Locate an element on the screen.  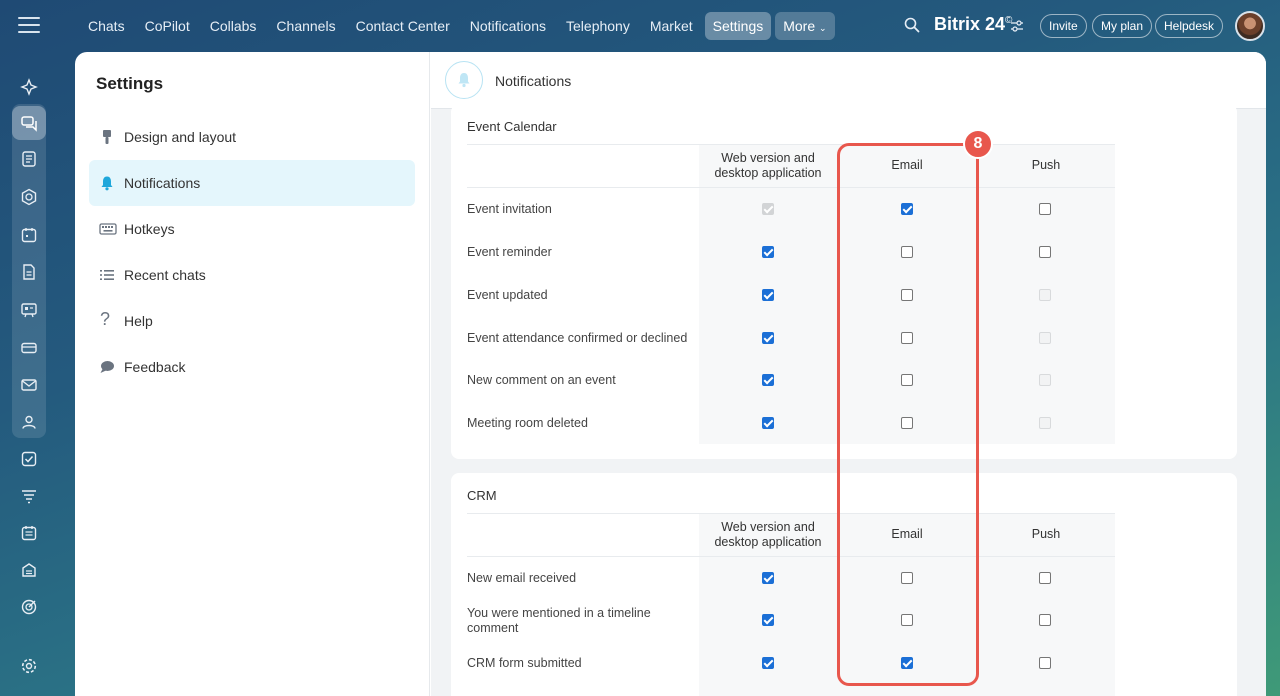
panel-header: Notifications is located at coordinates (848, 80).